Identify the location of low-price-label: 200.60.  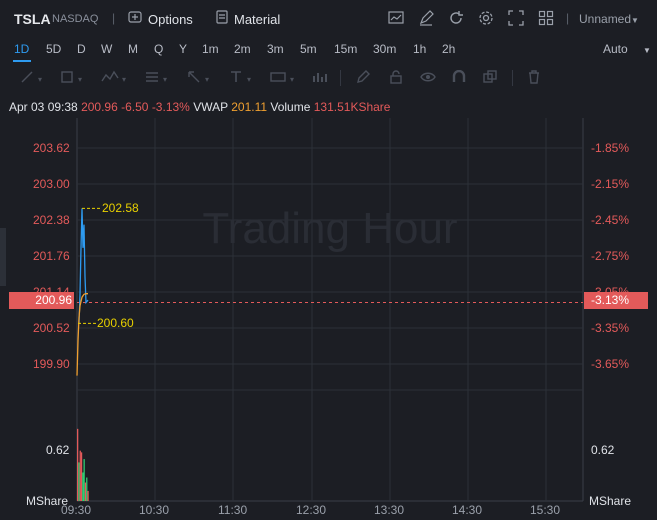
(115, 323).